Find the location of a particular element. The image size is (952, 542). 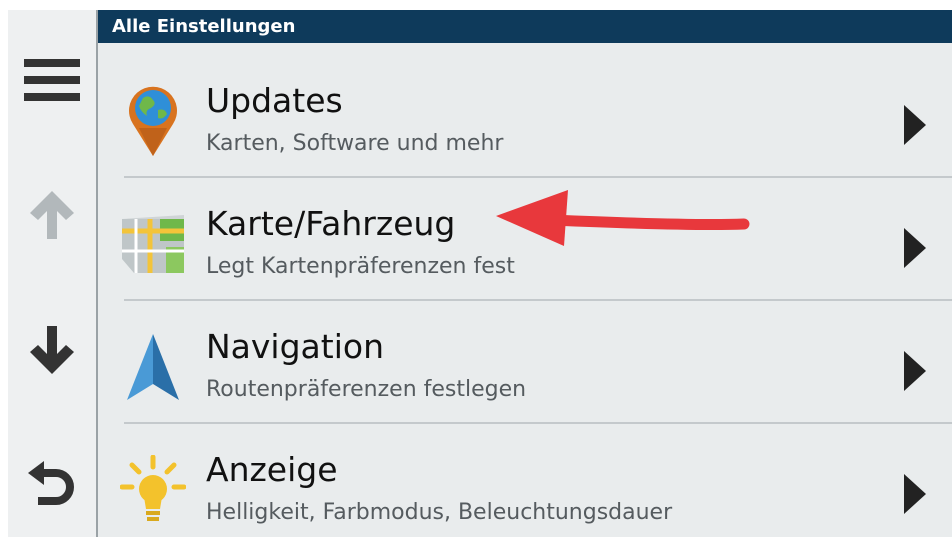

lightbulb-icon is located at coordinates (153, 490).